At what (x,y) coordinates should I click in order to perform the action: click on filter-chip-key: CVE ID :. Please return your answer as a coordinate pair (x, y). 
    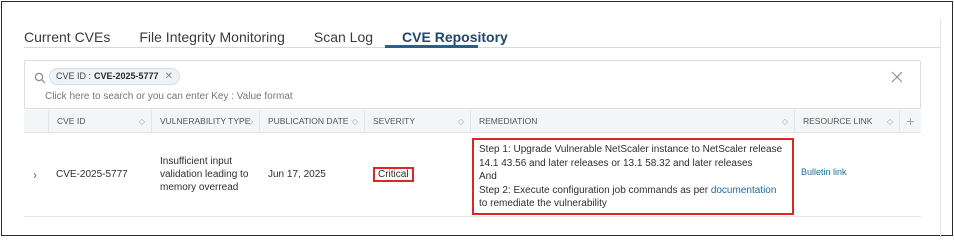
    Looking at the image, I should click on (74, 76).